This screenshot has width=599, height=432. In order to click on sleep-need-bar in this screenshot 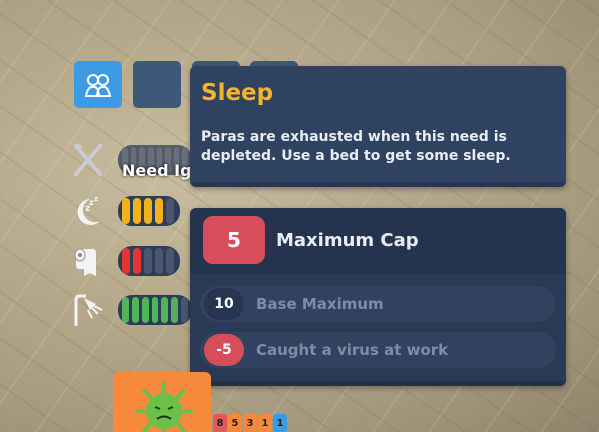, I will do `click(149, 211)`.